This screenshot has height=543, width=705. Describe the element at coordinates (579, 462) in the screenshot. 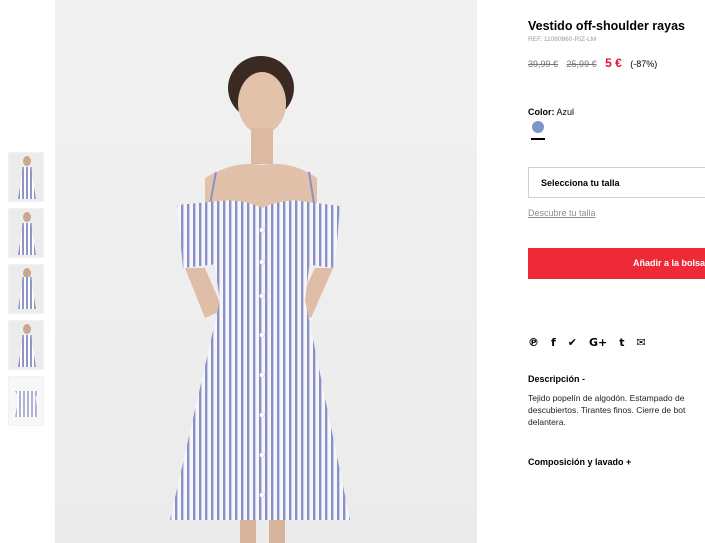

I see `composition-heading: Composición y lavado +` at that location.